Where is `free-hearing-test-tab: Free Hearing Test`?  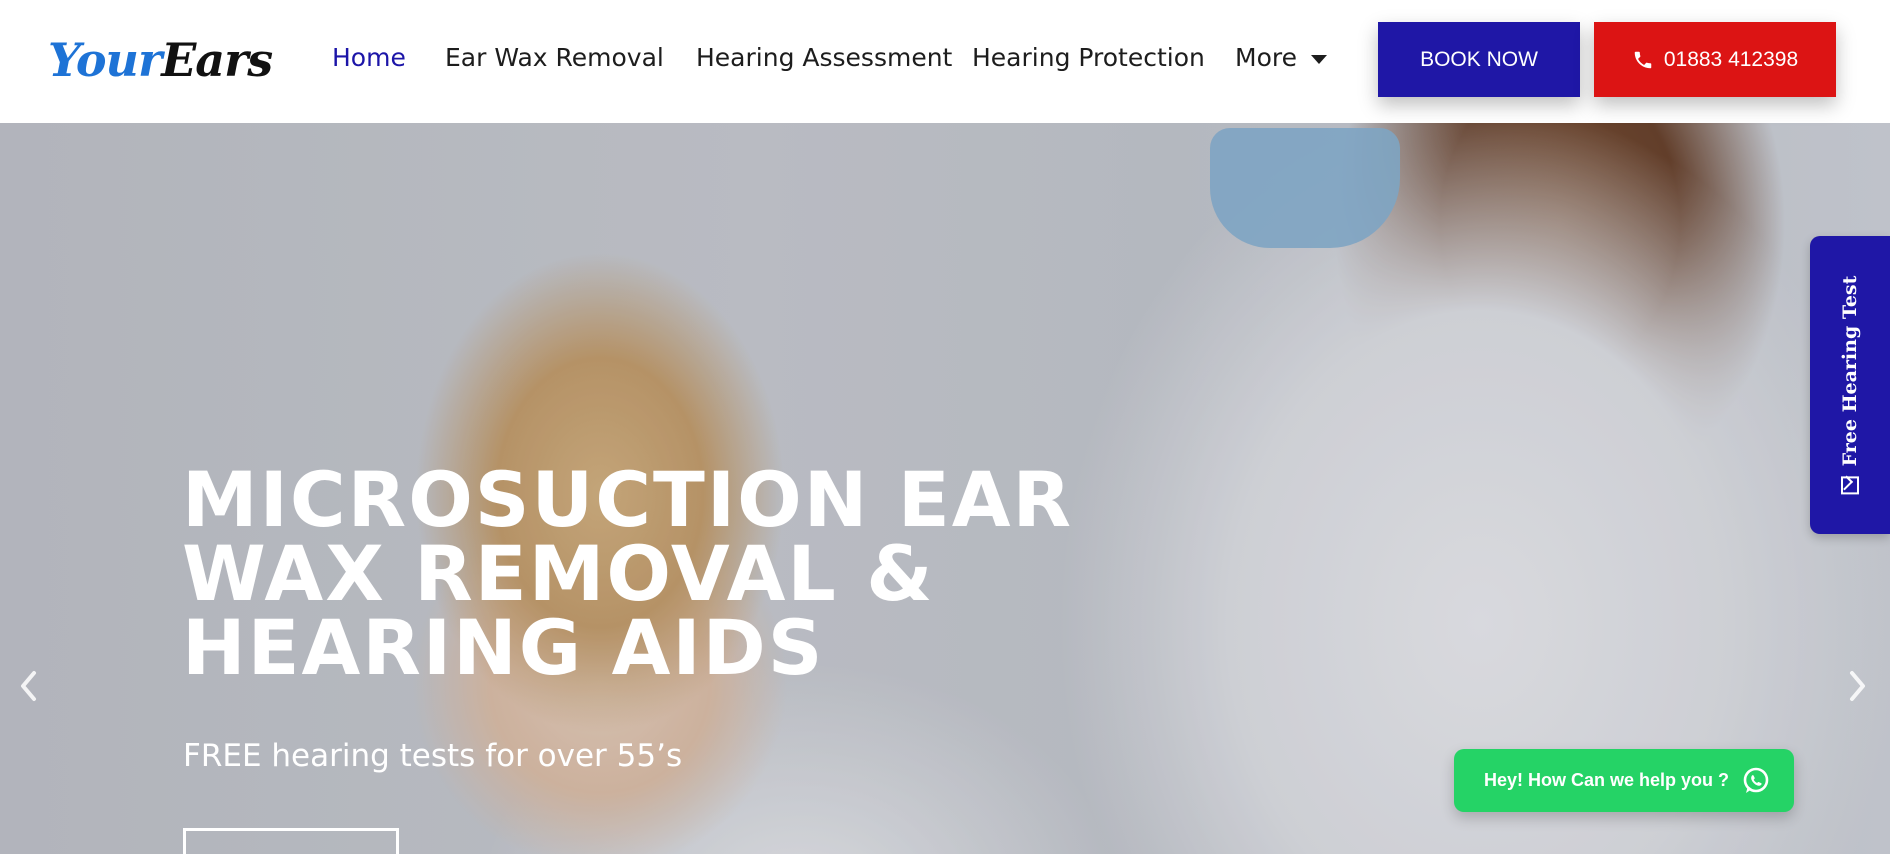
free-hearing-test-tab: Free Hearing Test is located at coordinates (1850, 385).